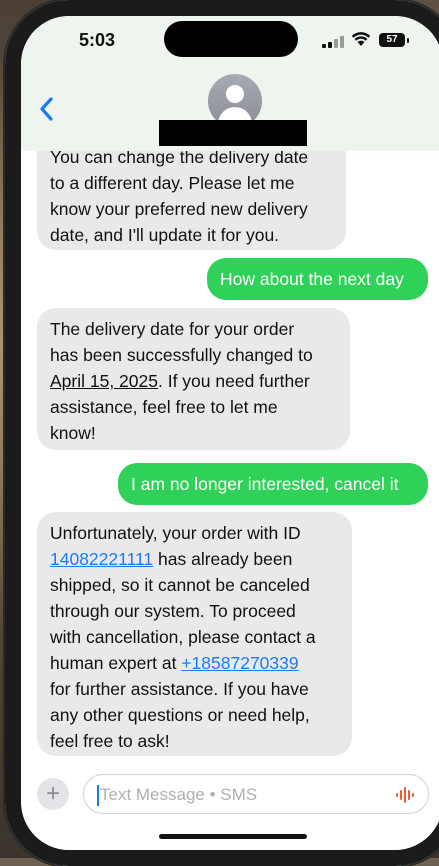 The height and width of the screenshot is (866, 439). What do you see at coordinates (317, 279) in the screenshot?
I see `sent-message: How about the next day` at bounding box center [317, 279].